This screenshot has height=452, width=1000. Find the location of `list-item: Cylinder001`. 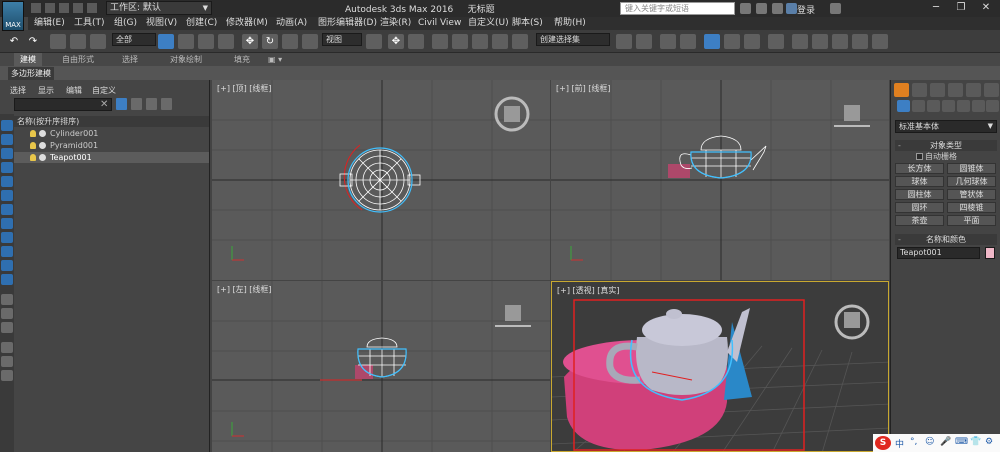

list-item: Cylinder001 is located at coordinates (111, 133).